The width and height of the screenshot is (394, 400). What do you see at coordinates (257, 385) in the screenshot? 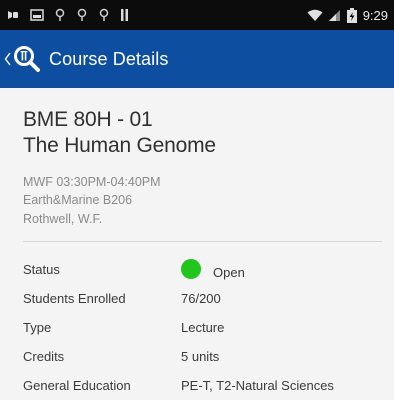
I see `detail-value: PE-T, T2-Natural Sciences` at bounding box center [257, 385].